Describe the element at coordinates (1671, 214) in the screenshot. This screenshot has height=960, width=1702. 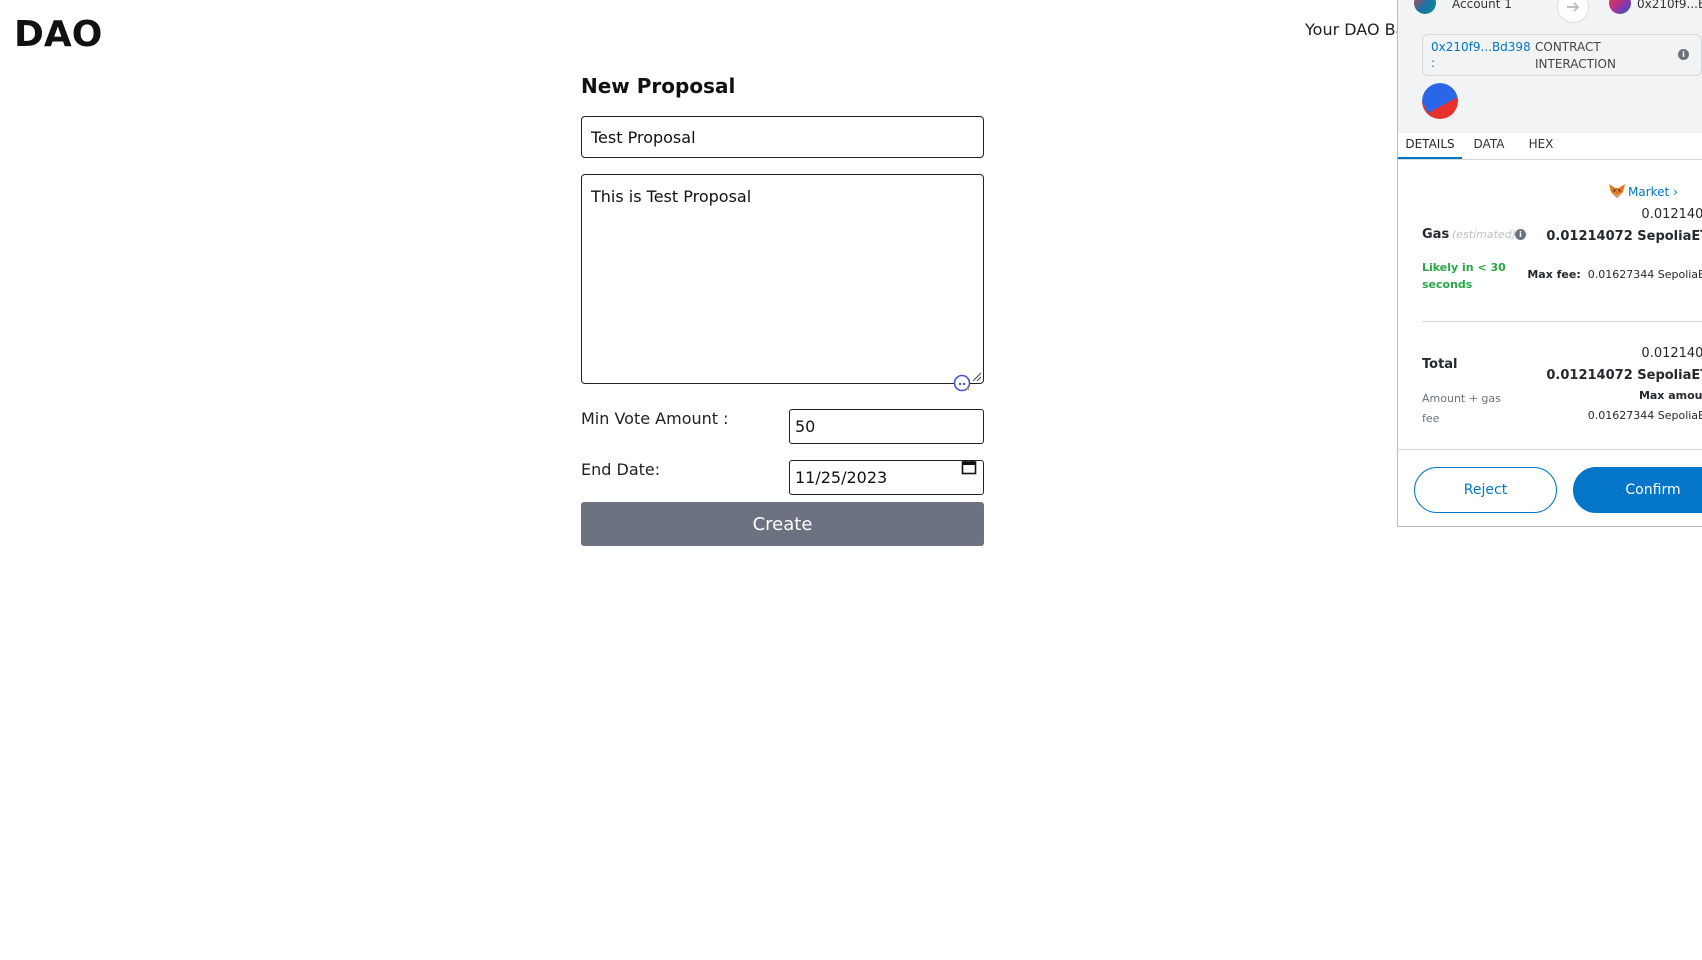
I see `gas-amount-plain: 0.01214072` at that location.